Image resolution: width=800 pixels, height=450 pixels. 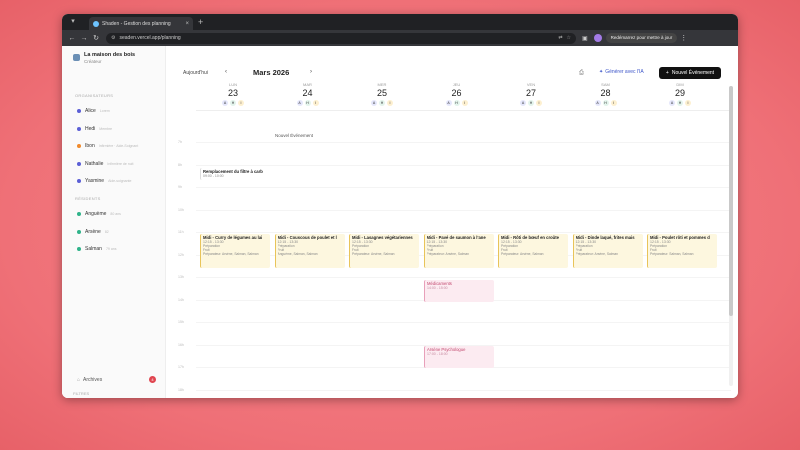 What do you see at coordinates (271, 72) in the screenshot?
I see `month-title: Mars 2026` at bounding box center [271, 72].